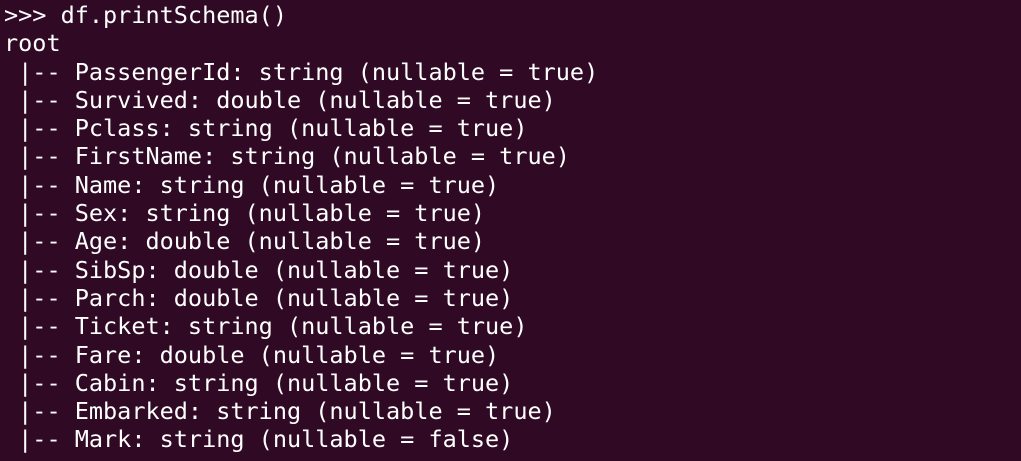 The image size is (1021, 461). I want to click on schema-field-line: |-- SibSp: double (nullable = true), so click(259, 269).